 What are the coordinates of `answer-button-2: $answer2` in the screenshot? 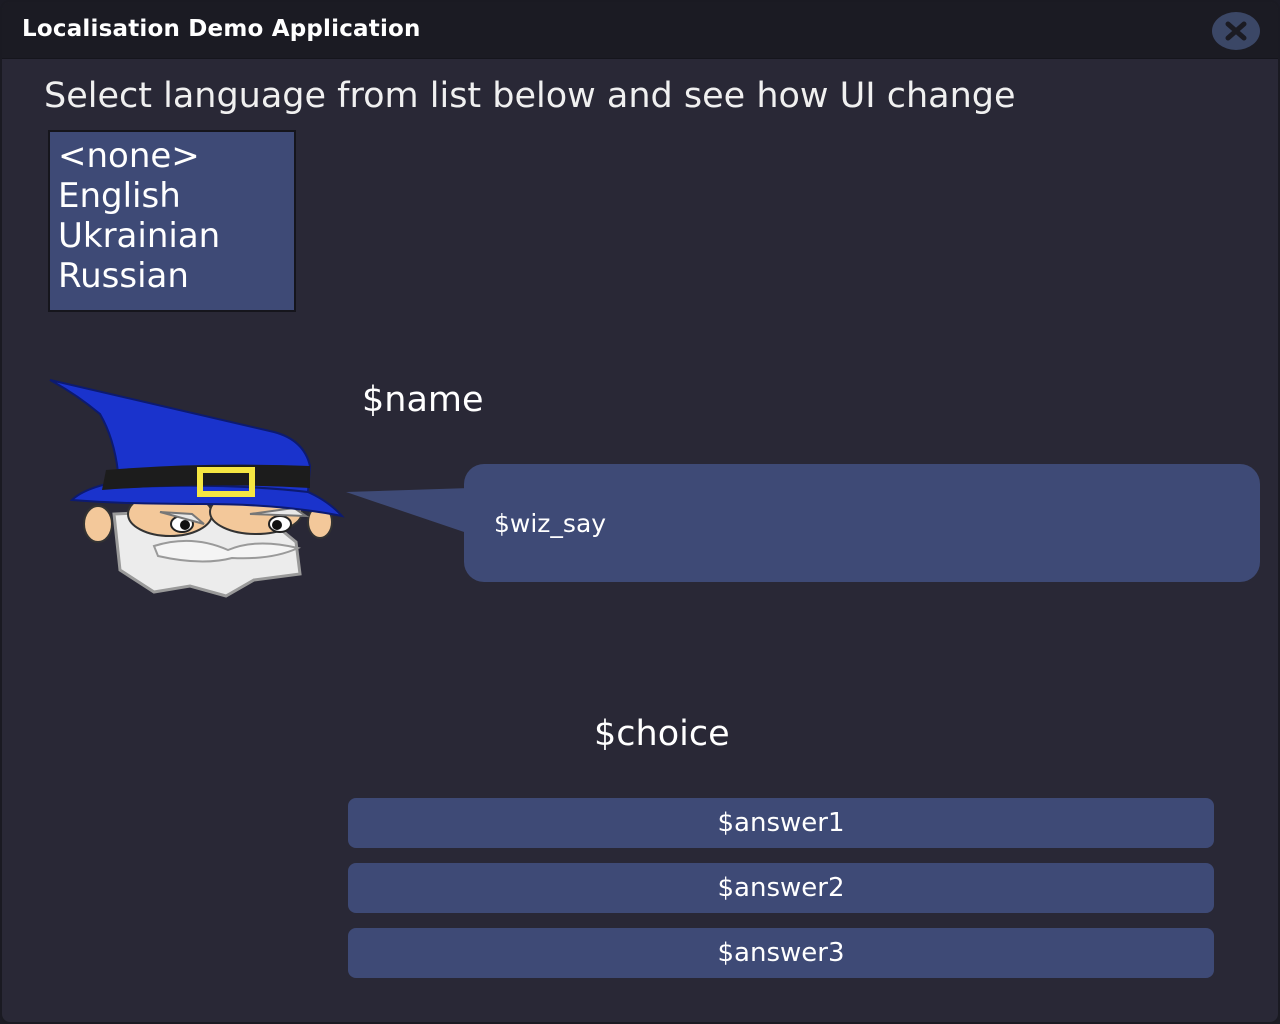 It's located at (781, 888).